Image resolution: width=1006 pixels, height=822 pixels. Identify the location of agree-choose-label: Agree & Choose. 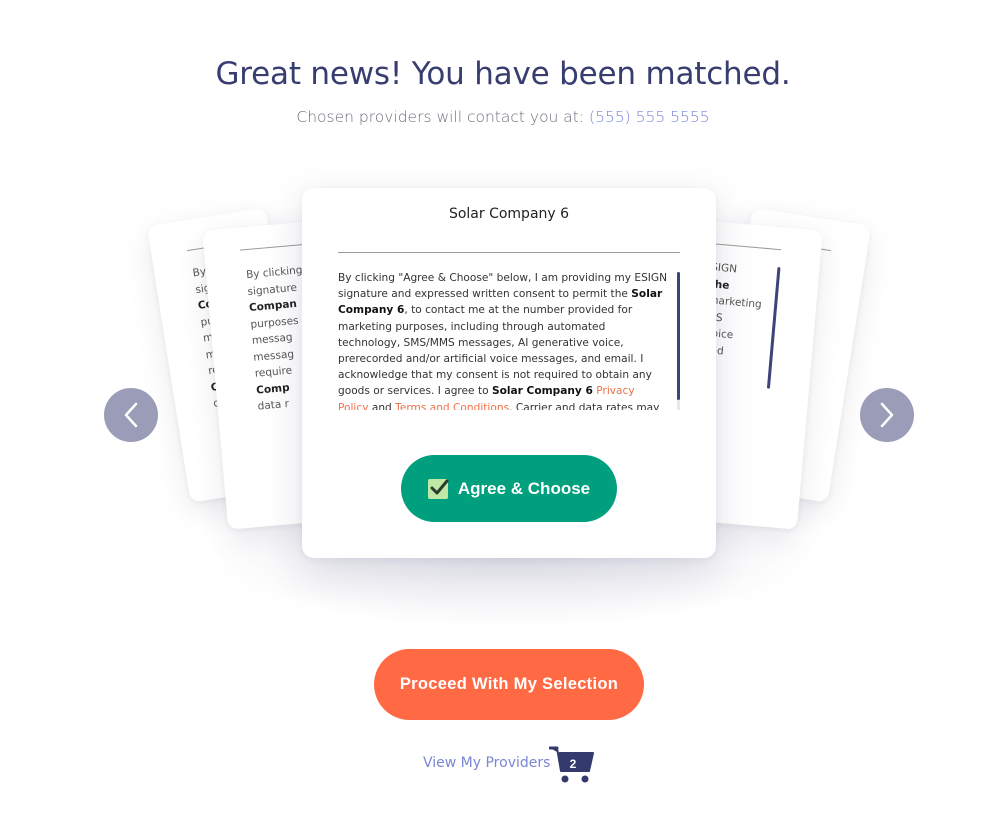
(524, 488).